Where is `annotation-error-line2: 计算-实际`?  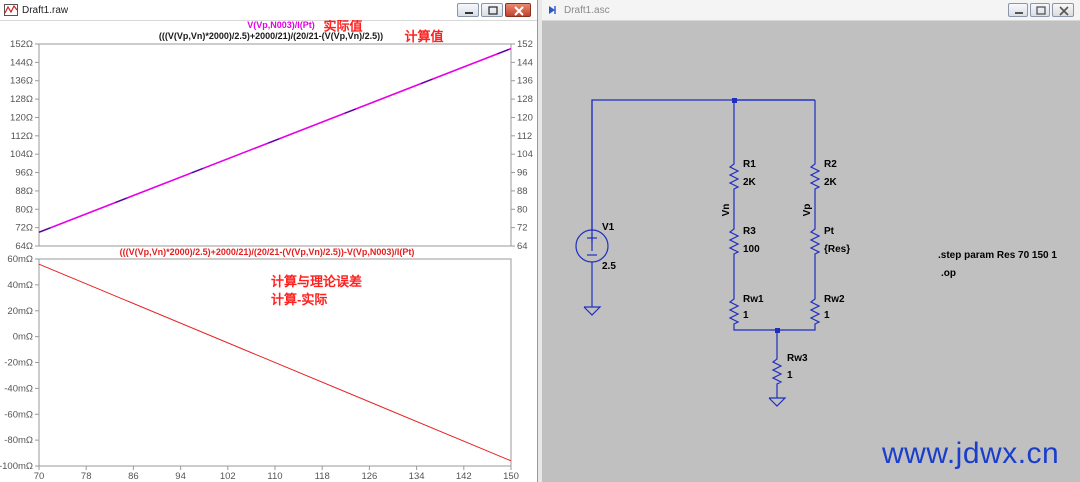
annotation-error-line2: 计算-实际 is located at coordinates (299, 299).